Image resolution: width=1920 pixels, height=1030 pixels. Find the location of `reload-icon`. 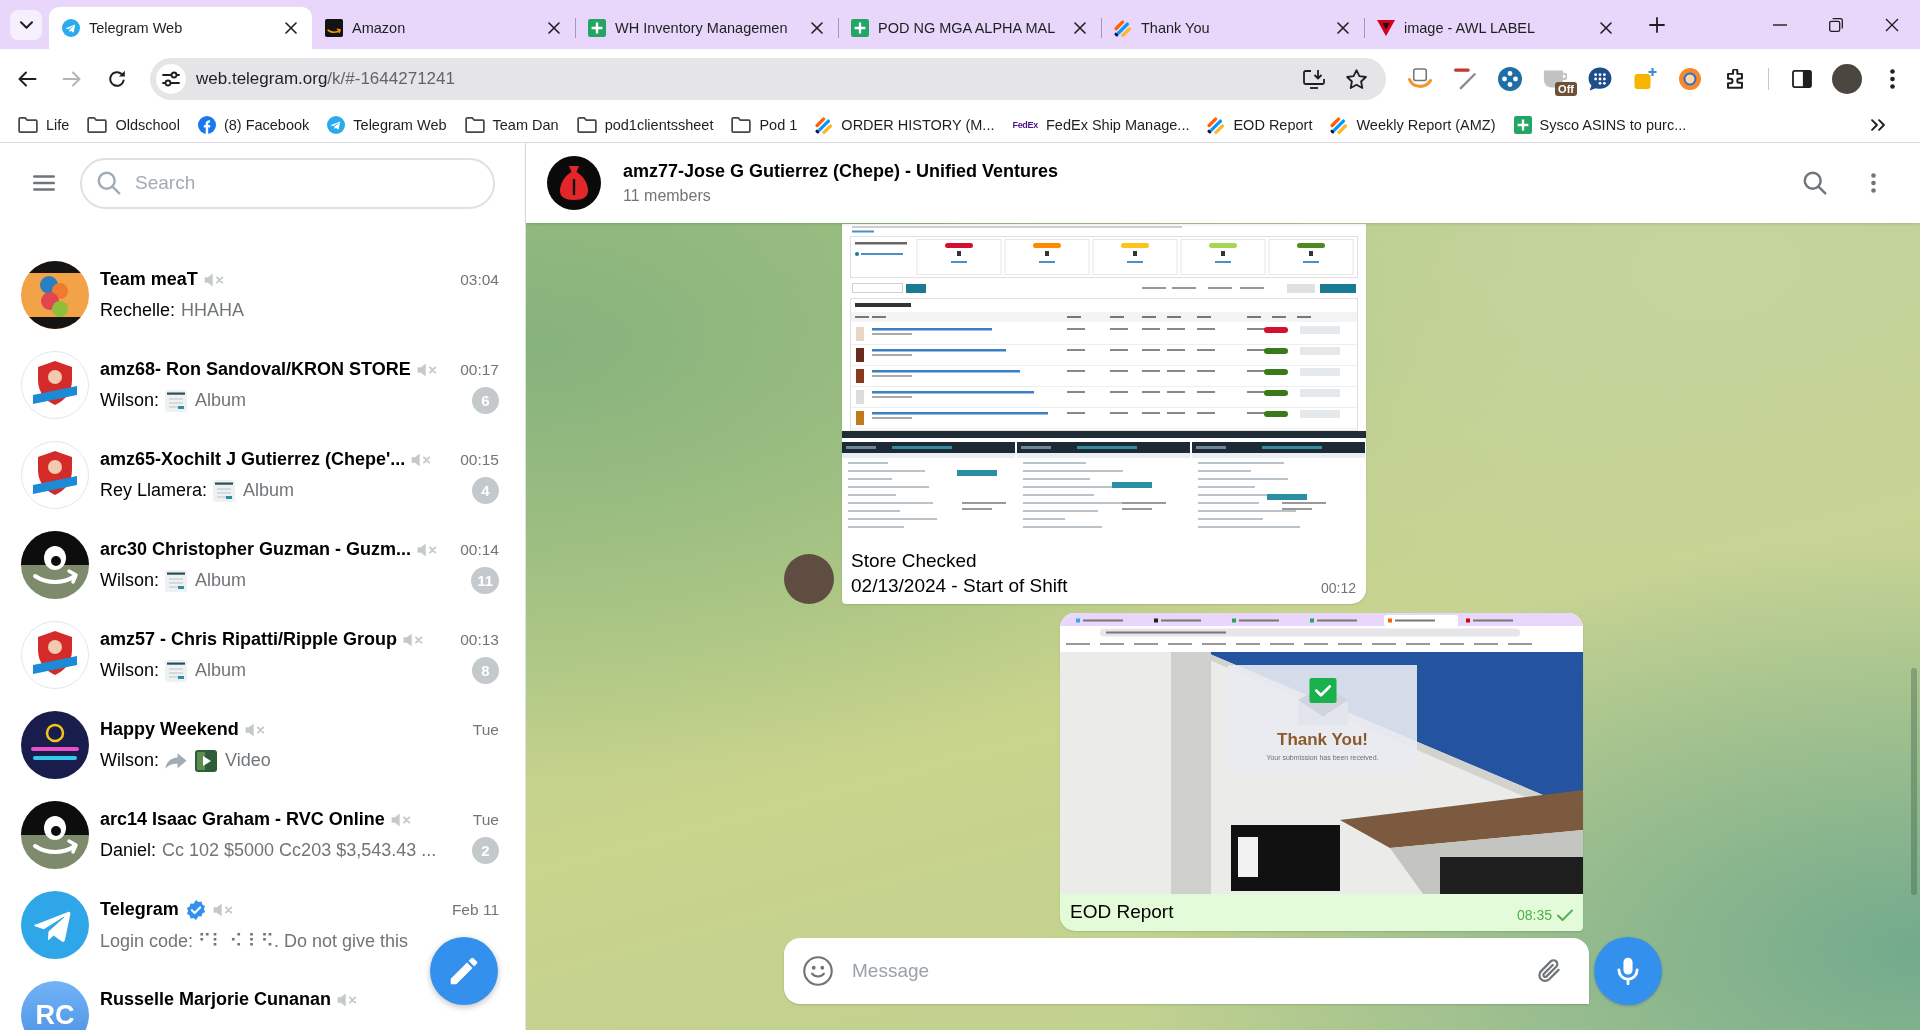

reload-icon is located at coordinates (117, 78).